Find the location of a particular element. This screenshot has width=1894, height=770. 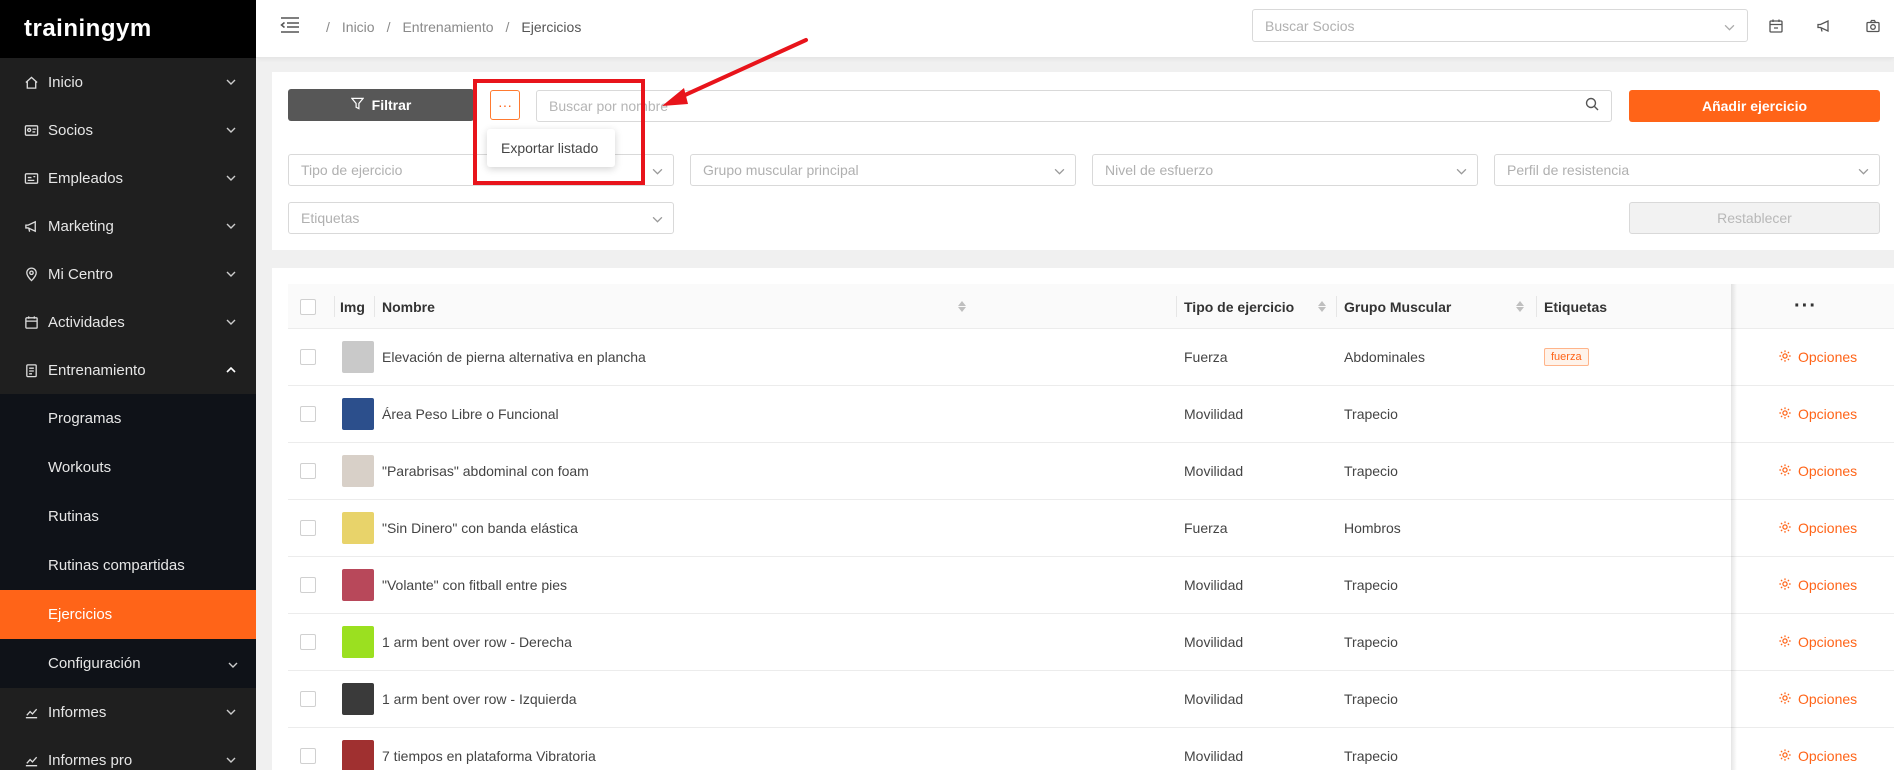

select-perfil-resistencia: Perfil de resistencia is located at coordinates (1687, 170).